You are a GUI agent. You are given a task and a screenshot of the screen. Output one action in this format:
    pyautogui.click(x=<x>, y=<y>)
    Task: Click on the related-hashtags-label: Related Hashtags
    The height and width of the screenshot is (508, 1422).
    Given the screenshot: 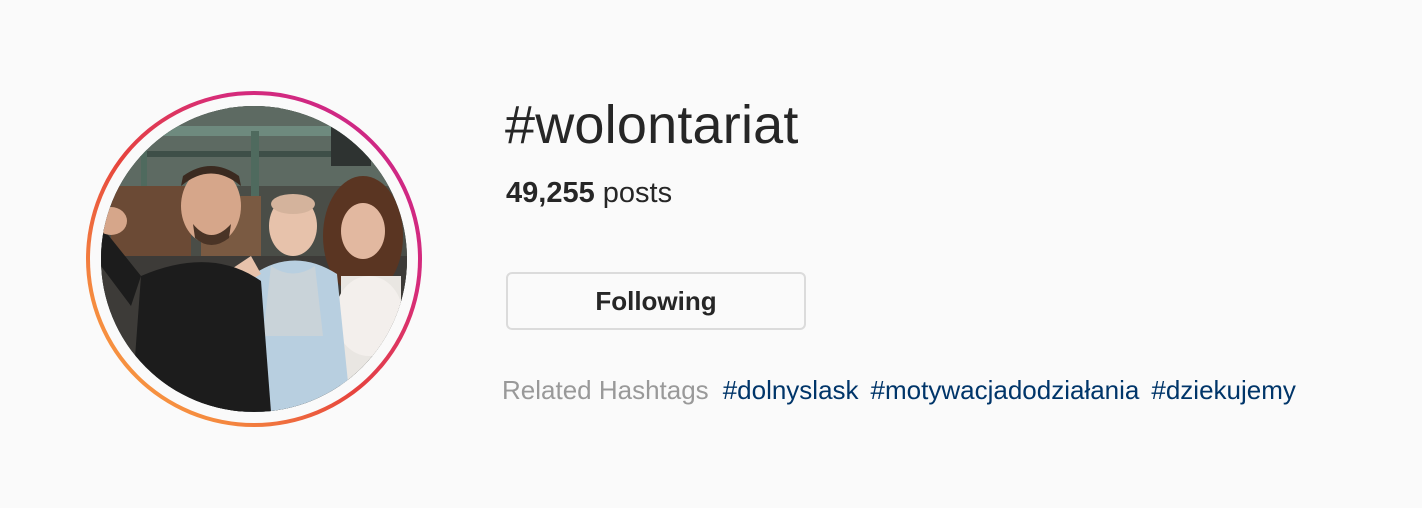 What is the action you would take?
    pyautogui.click(x=605, y=390)
    